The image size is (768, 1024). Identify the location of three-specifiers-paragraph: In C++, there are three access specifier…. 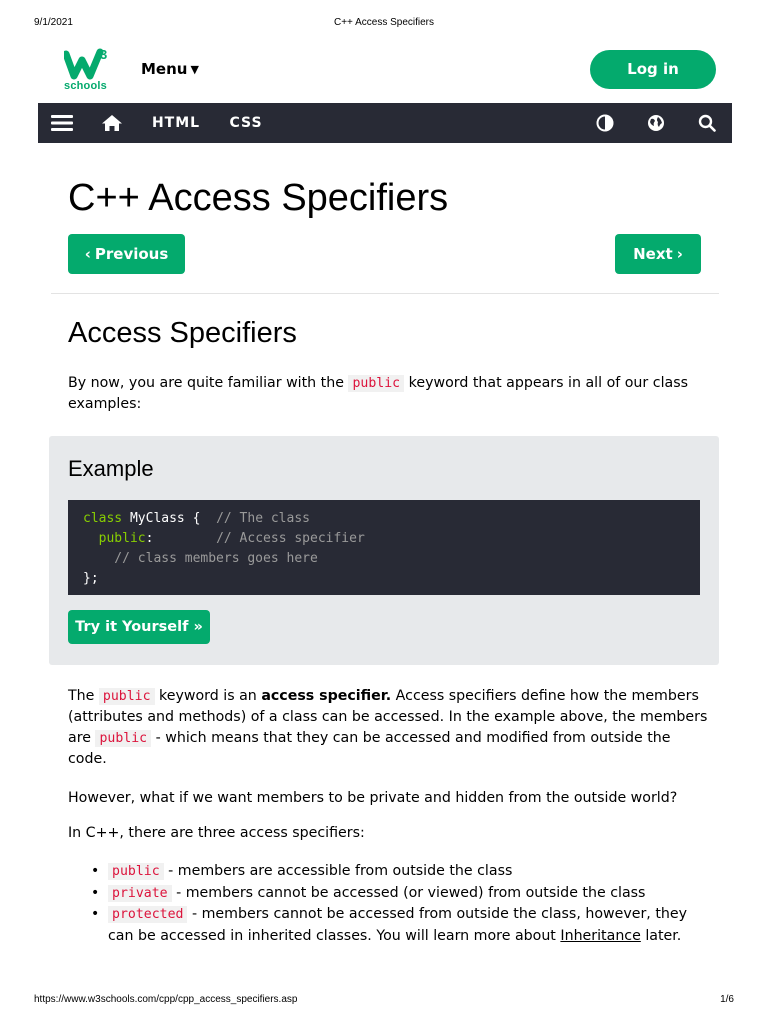
(216, 833).